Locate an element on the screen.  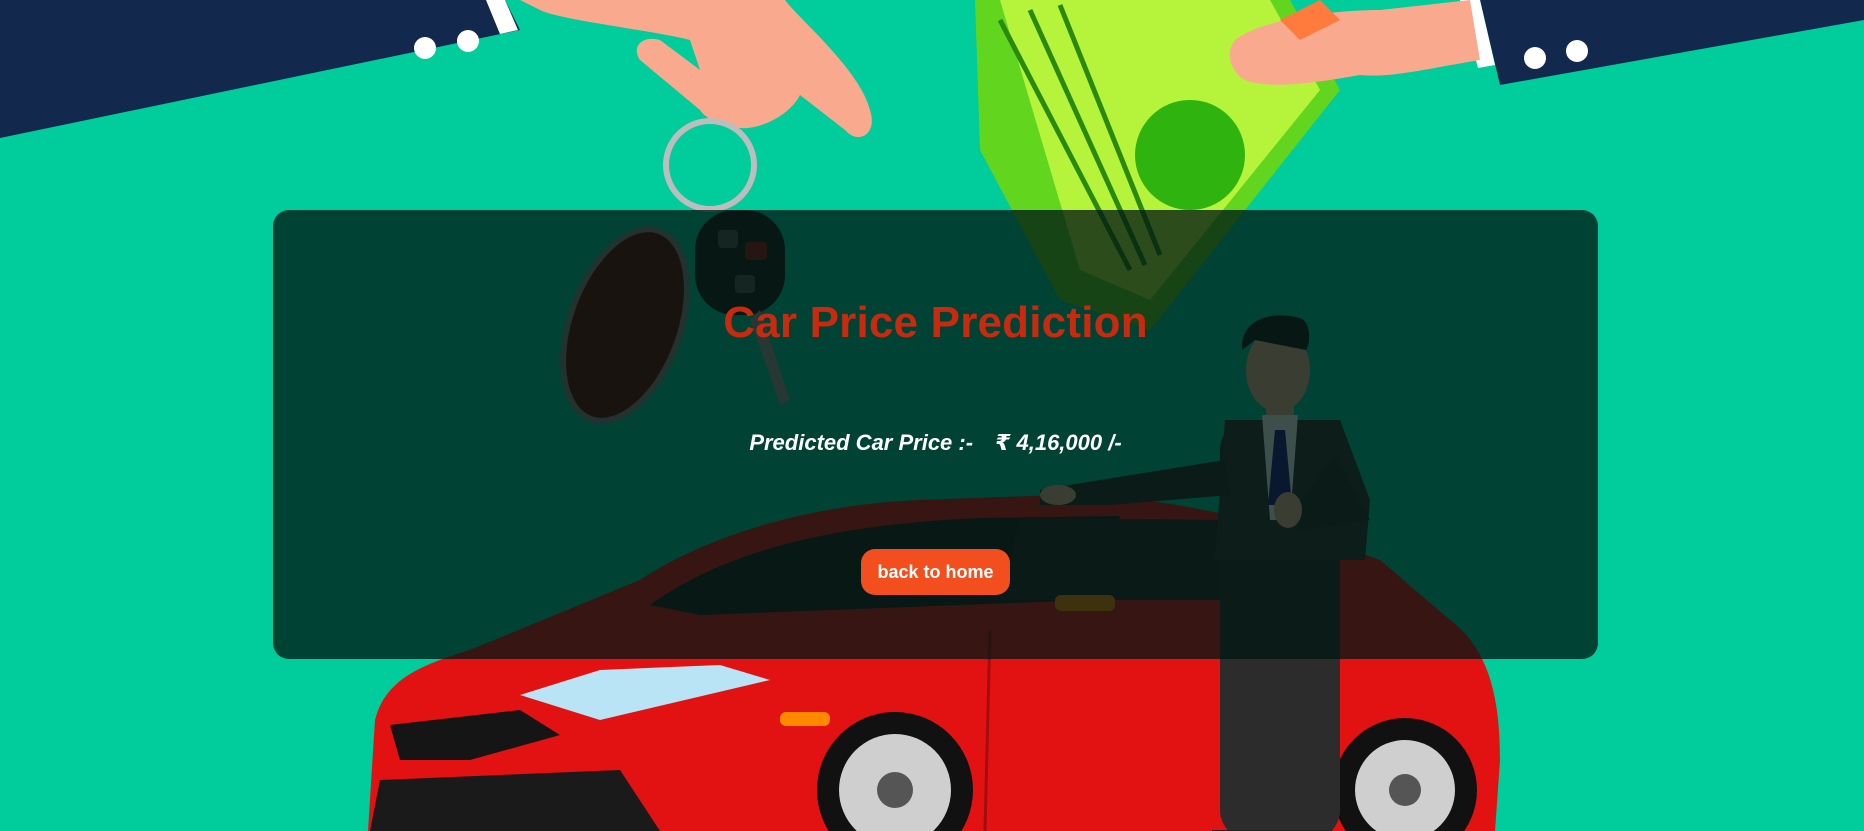
page-title: Car Price Prediction is located at coordinates (935, 322).